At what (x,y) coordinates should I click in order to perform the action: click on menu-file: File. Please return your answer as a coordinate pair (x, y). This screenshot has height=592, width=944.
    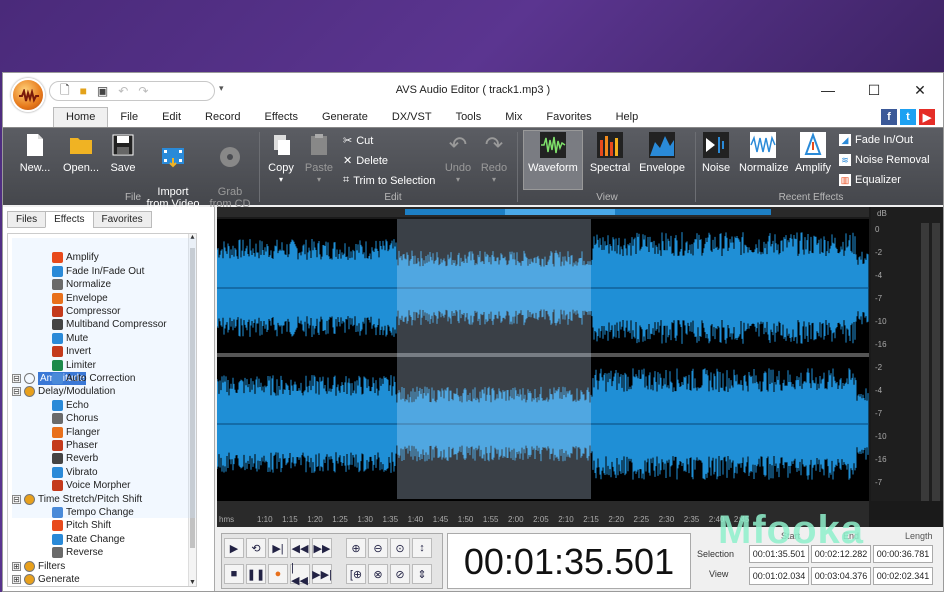
    Looking at the image, I should click on (129, 117).